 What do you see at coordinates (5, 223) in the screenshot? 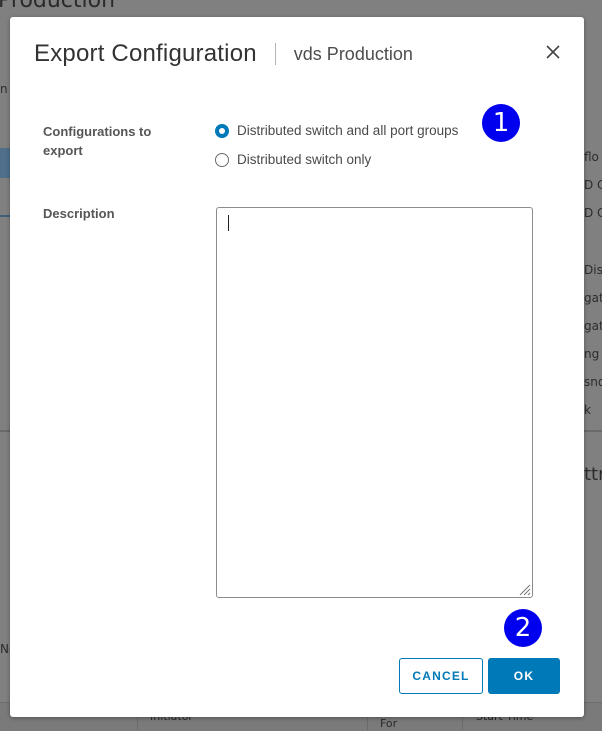
I see `background-tab-underline` at bounding box center [5, 223].